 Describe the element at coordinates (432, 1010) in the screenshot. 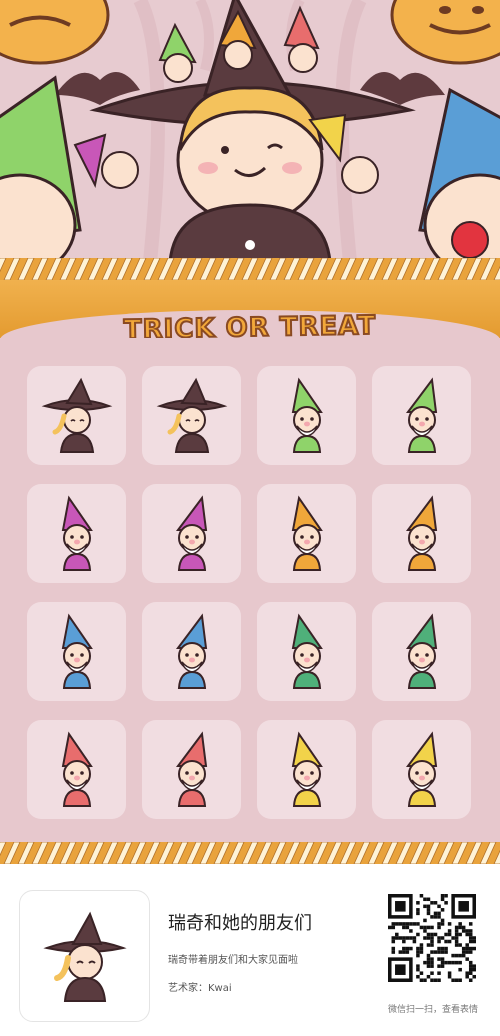

I see `qr-caption: 微信扫一扫，查看表情` at that location.